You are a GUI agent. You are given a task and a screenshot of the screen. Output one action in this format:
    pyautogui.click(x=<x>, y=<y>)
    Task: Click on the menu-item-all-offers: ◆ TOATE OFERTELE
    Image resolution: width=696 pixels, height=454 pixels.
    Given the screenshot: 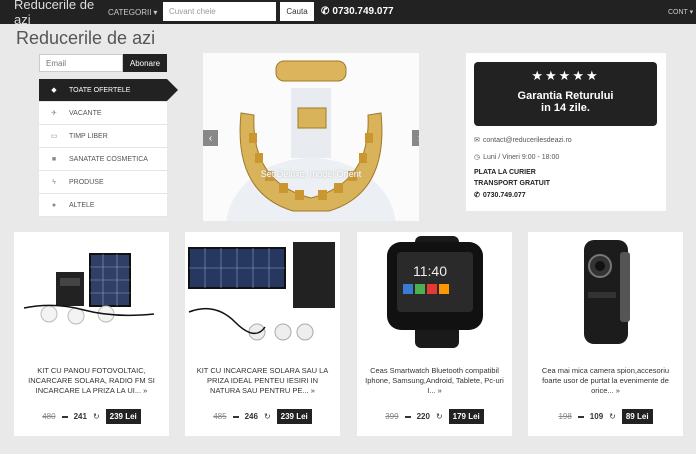 What is the action you would take?
    pyautogui.click(x=108, y=90)
    